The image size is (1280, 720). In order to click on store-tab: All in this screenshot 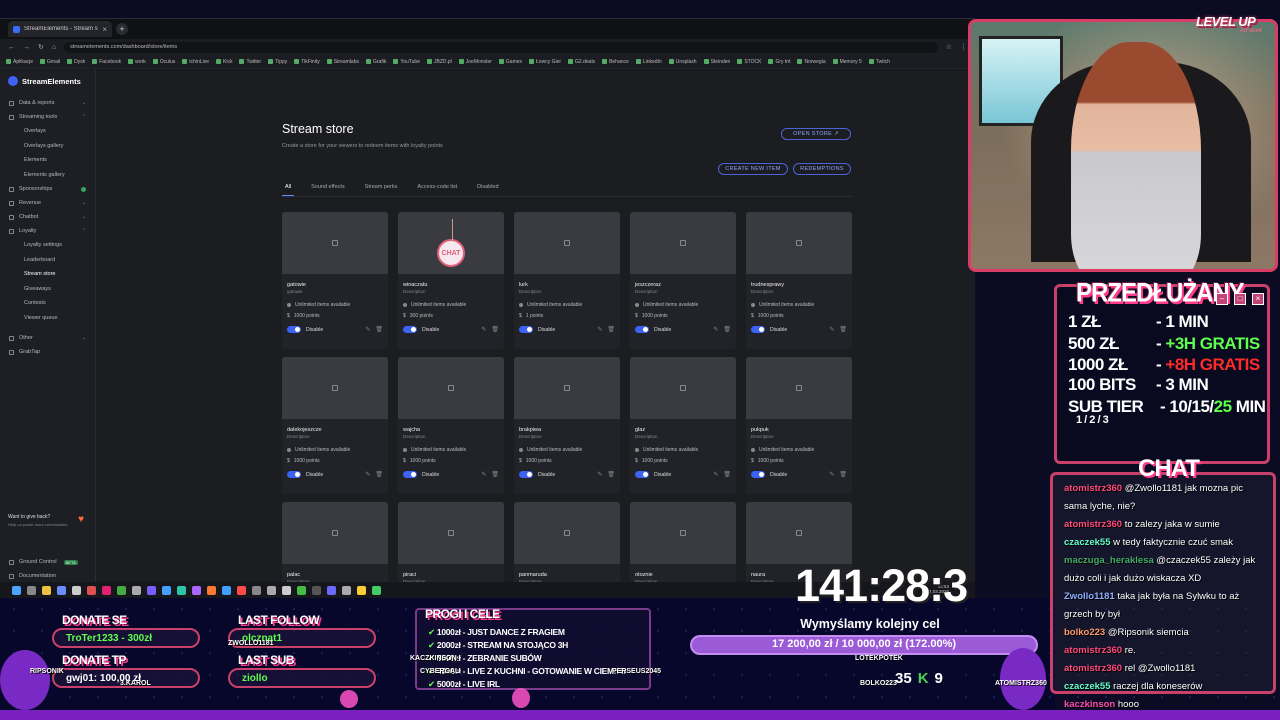, I will do `click(288, 190)`.